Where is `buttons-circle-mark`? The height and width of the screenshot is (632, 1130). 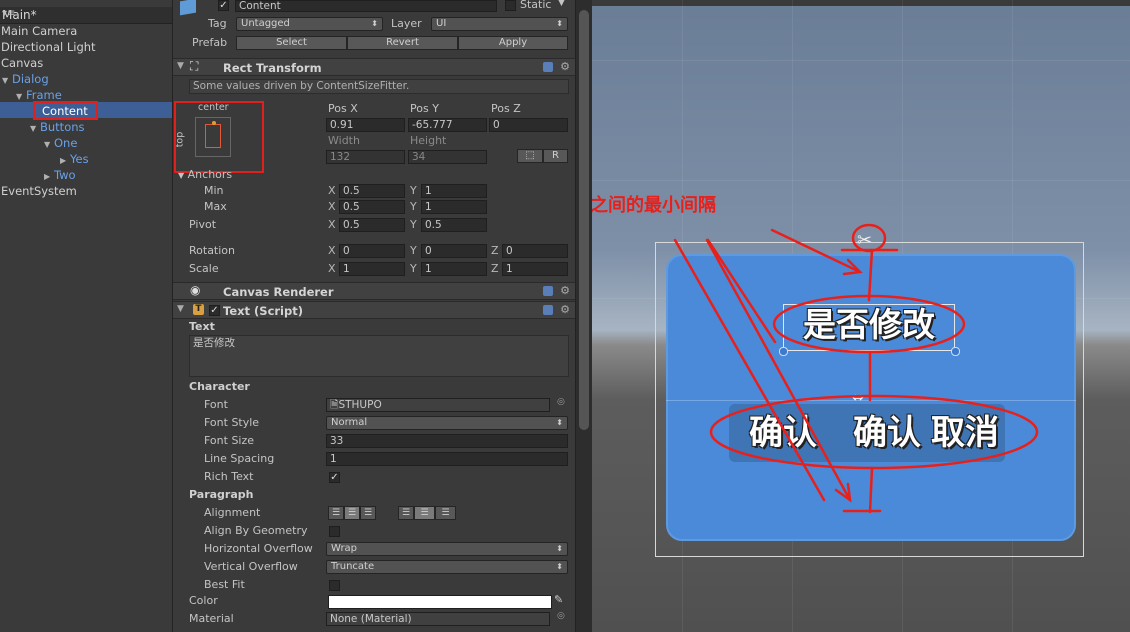 buttons-circle-mark is located at coordinates (874, 432).